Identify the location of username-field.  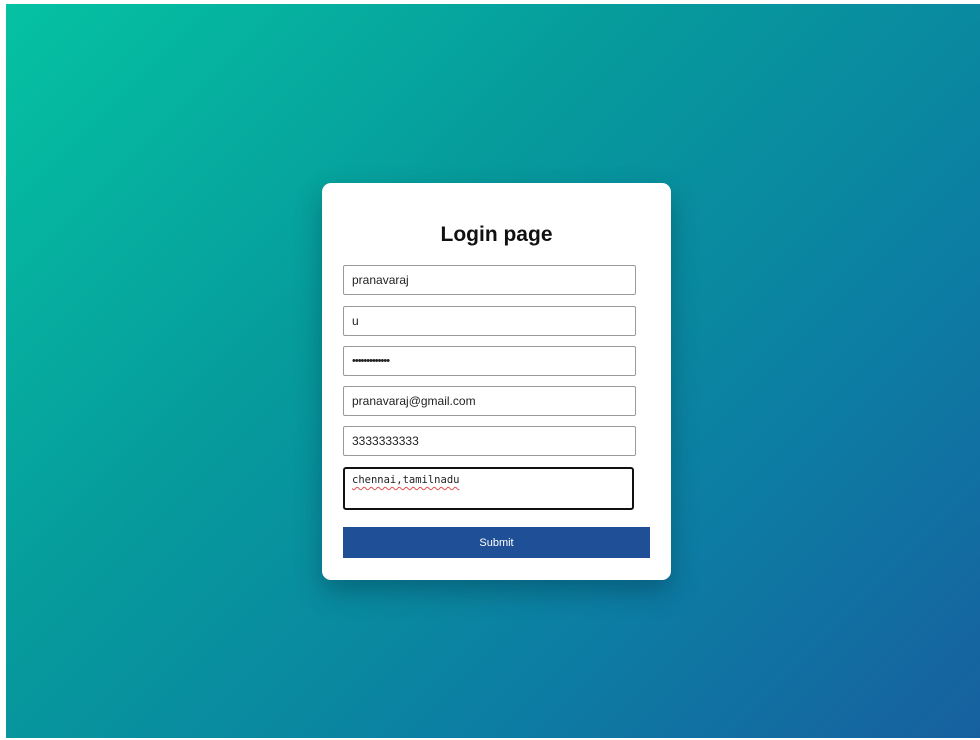
(489, 280).